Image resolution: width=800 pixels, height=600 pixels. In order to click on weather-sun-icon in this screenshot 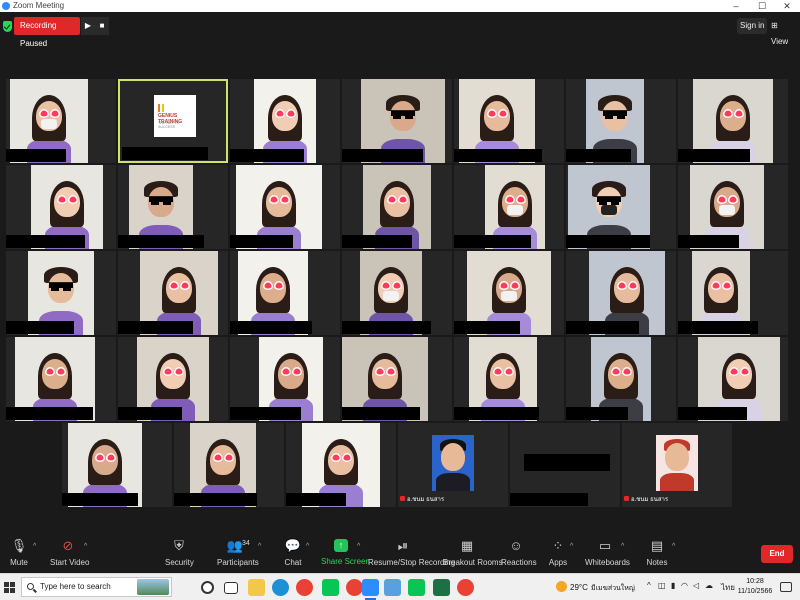, I will do `click(561, 586)`.